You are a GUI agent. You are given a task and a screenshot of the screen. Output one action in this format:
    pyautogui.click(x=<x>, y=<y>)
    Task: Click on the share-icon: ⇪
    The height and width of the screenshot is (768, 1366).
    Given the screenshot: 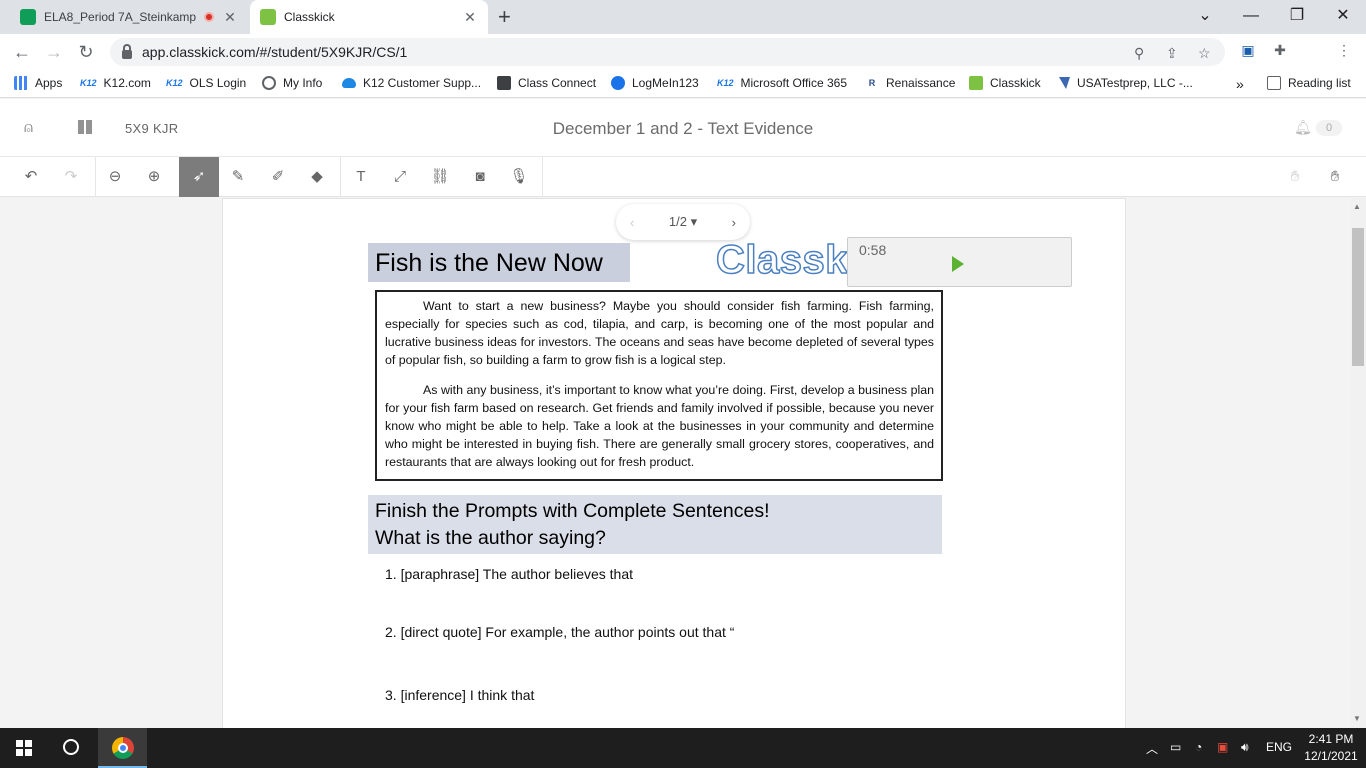 What is the action you would take?
    pyautogui.click(x=1172, y=53)
    